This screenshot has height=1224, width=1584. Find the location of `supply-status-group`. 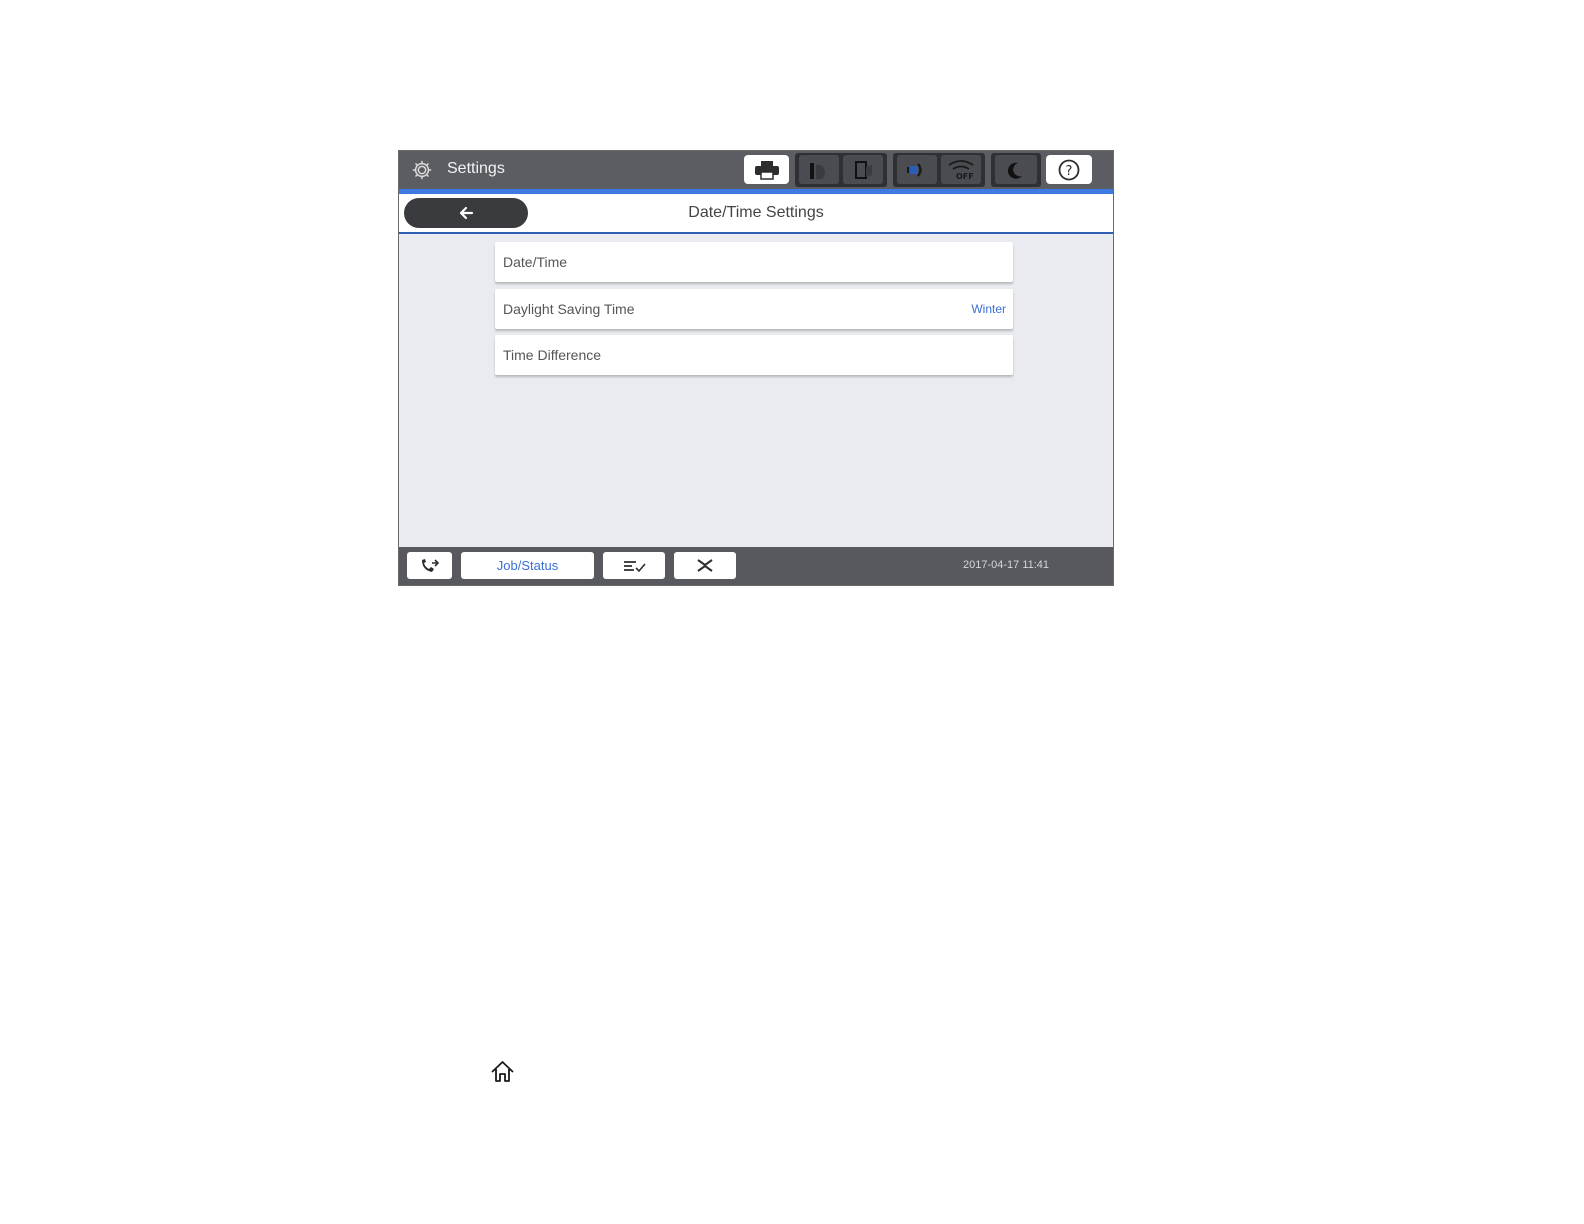

supply-status-group is located at coordinates (841, 170).